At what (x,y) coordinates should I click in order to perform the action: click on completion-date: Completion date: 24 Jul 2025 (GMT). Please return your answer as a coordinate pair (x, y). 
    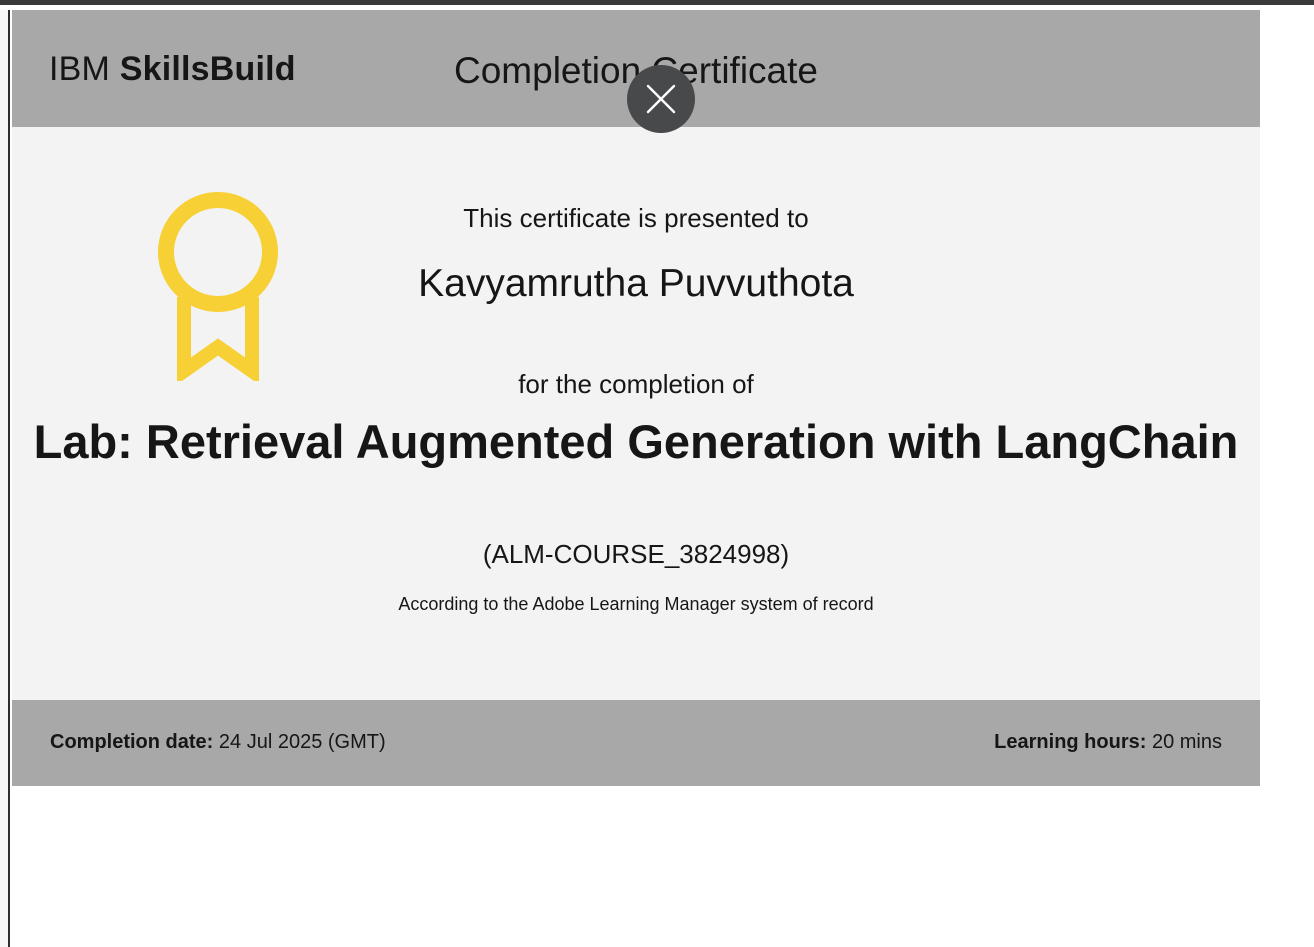
    Looking at the image, I should click on (218, 742).